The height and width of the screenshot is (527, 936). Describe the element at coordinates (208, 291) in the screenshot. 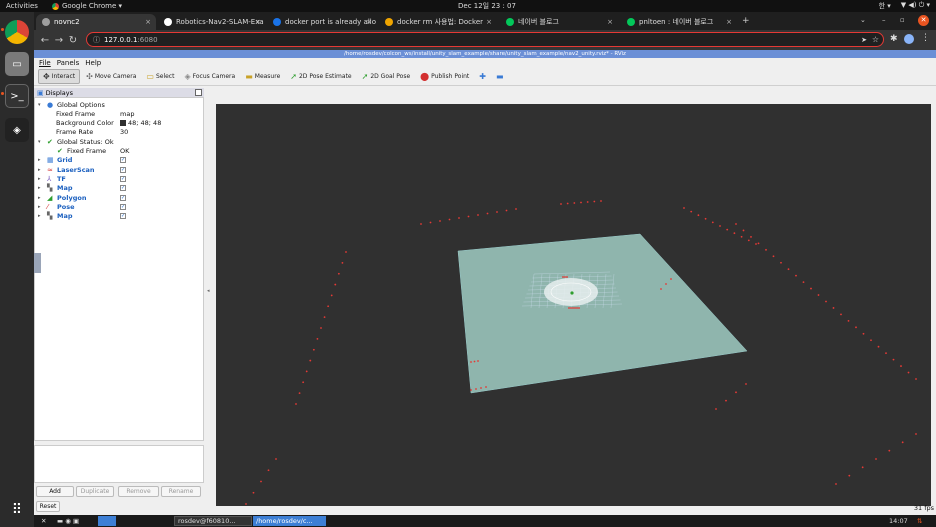

I see `collapse-arrow-icon: ◂` at that location.